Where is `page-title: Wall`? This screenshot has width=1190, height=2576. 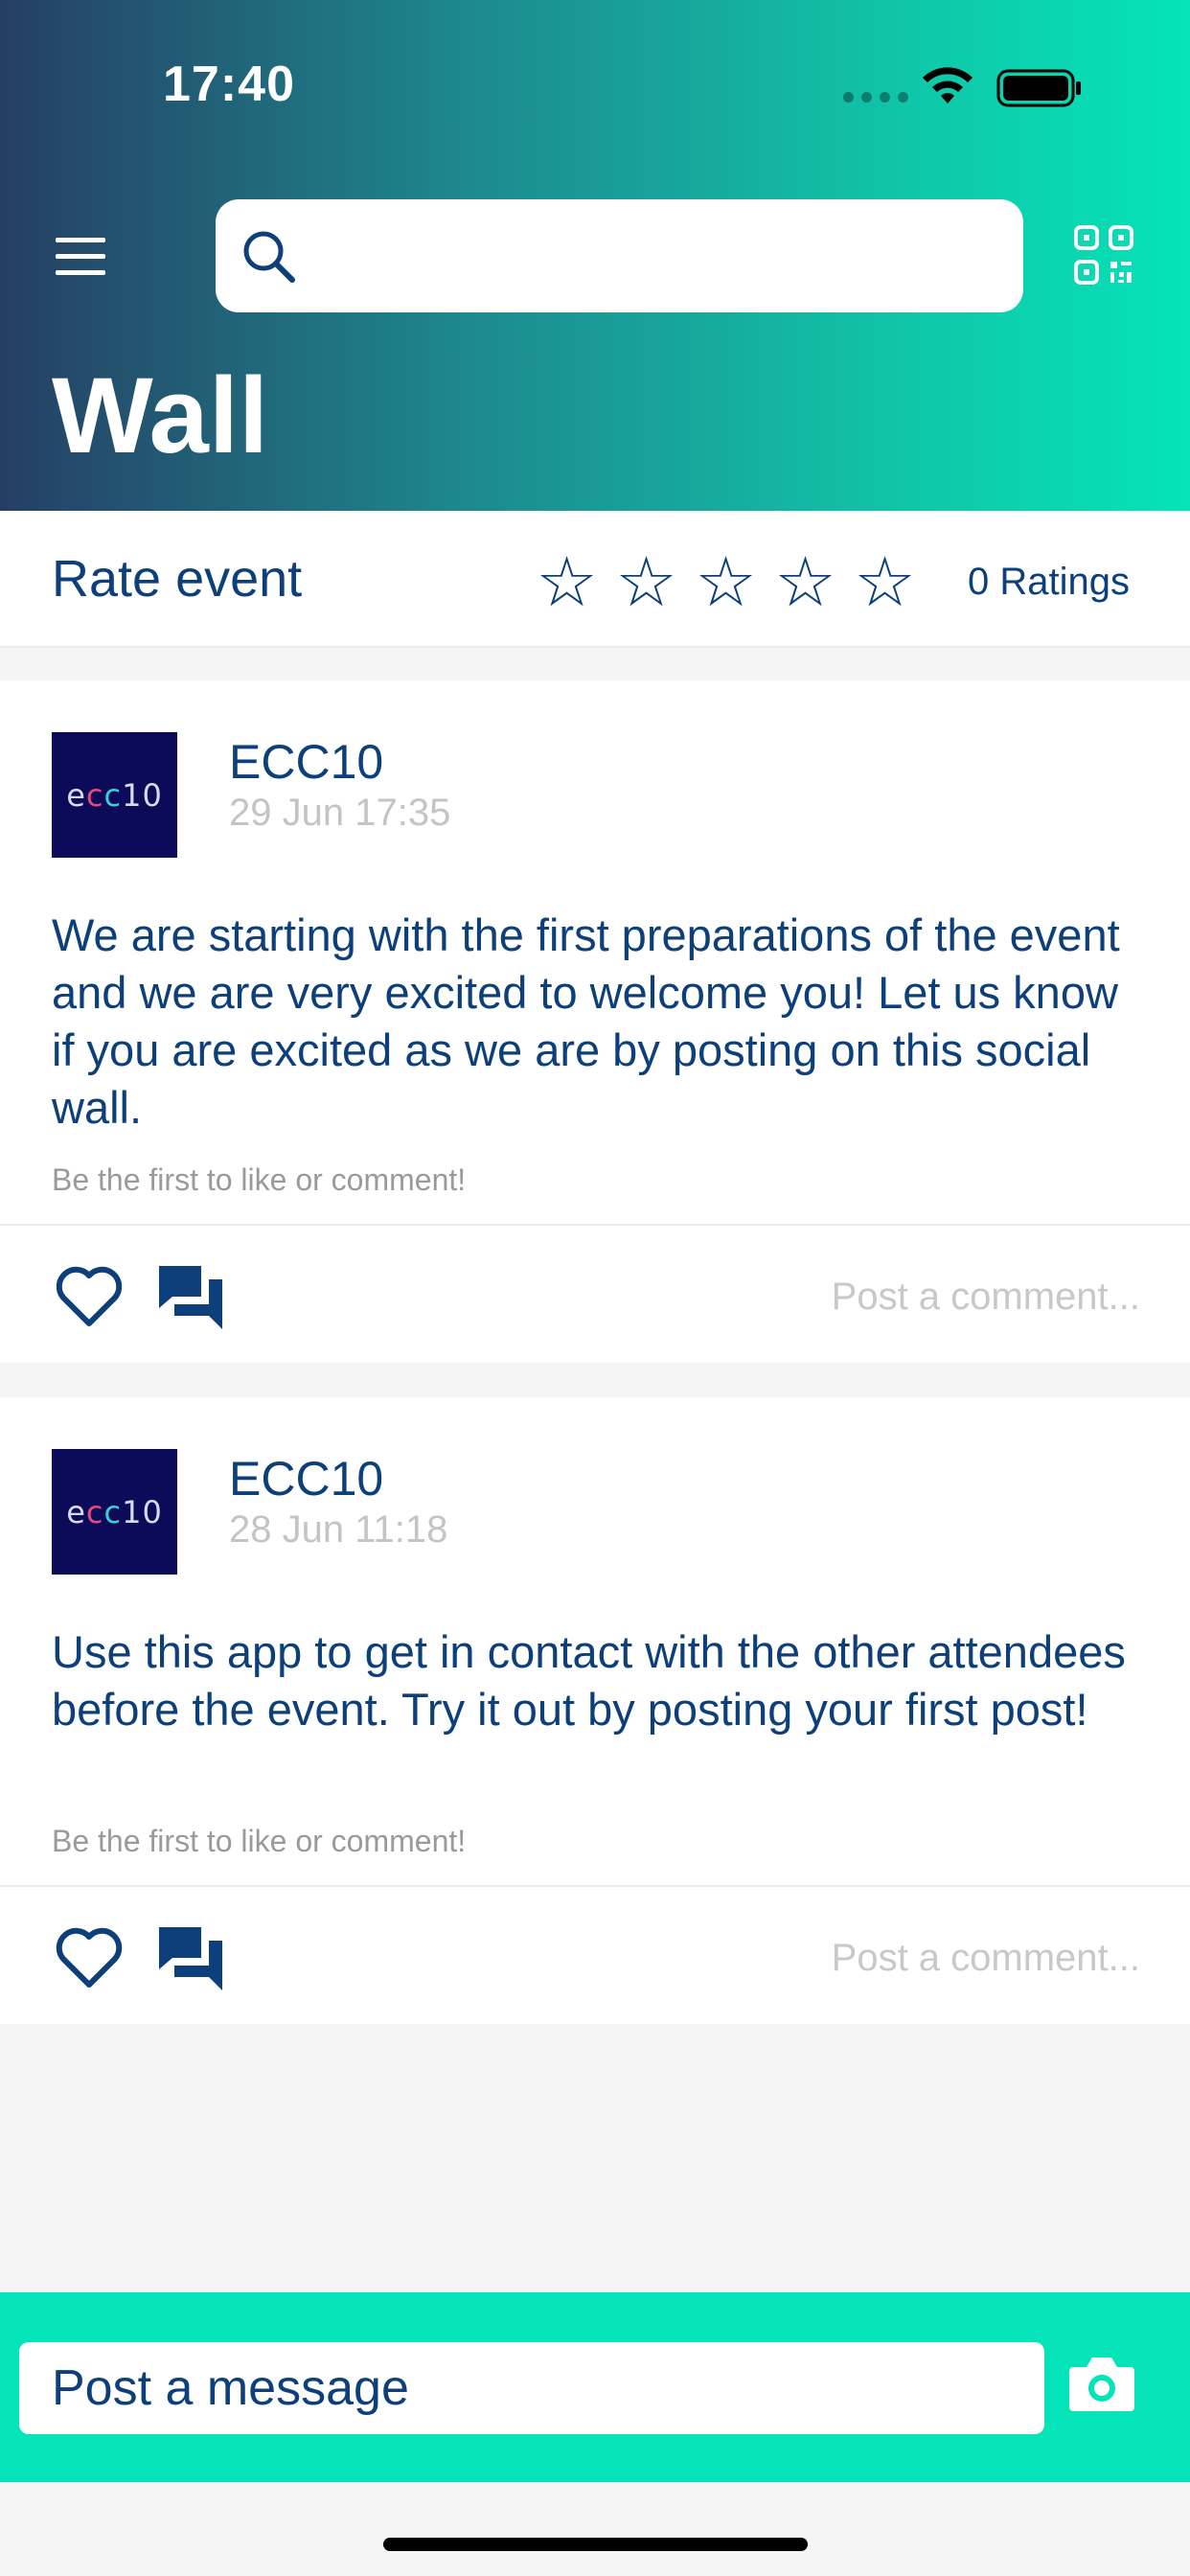 page-title: Wall is located at coordinates (160, 415).